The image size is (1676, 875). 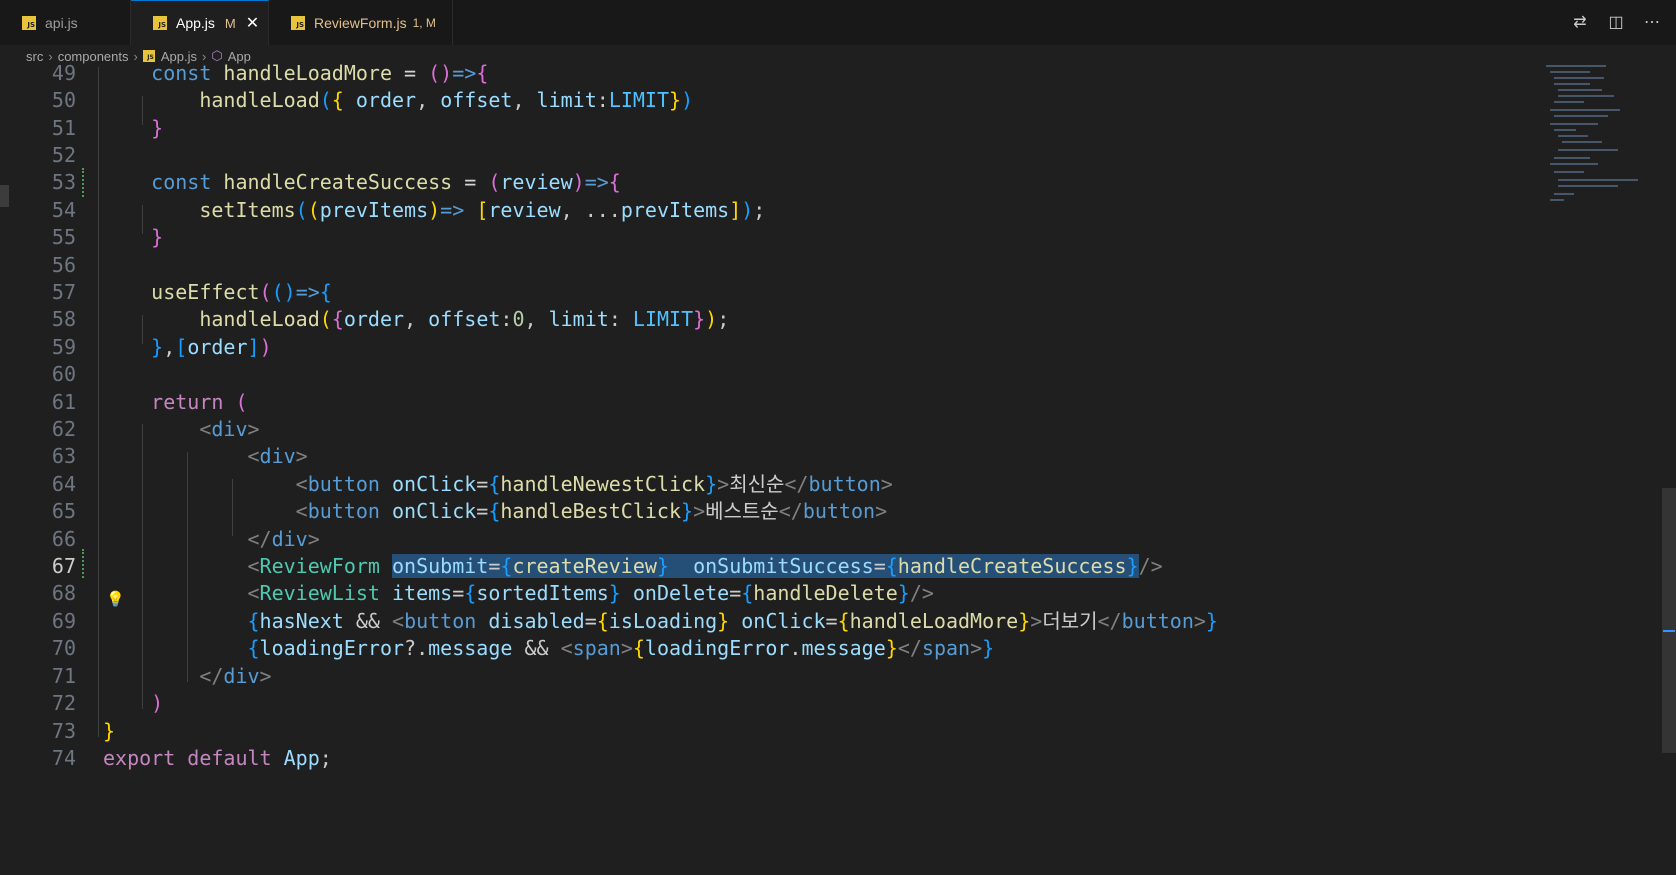 I want to click on tab-label: ReviewForm.js, so click(x=360, y=22).